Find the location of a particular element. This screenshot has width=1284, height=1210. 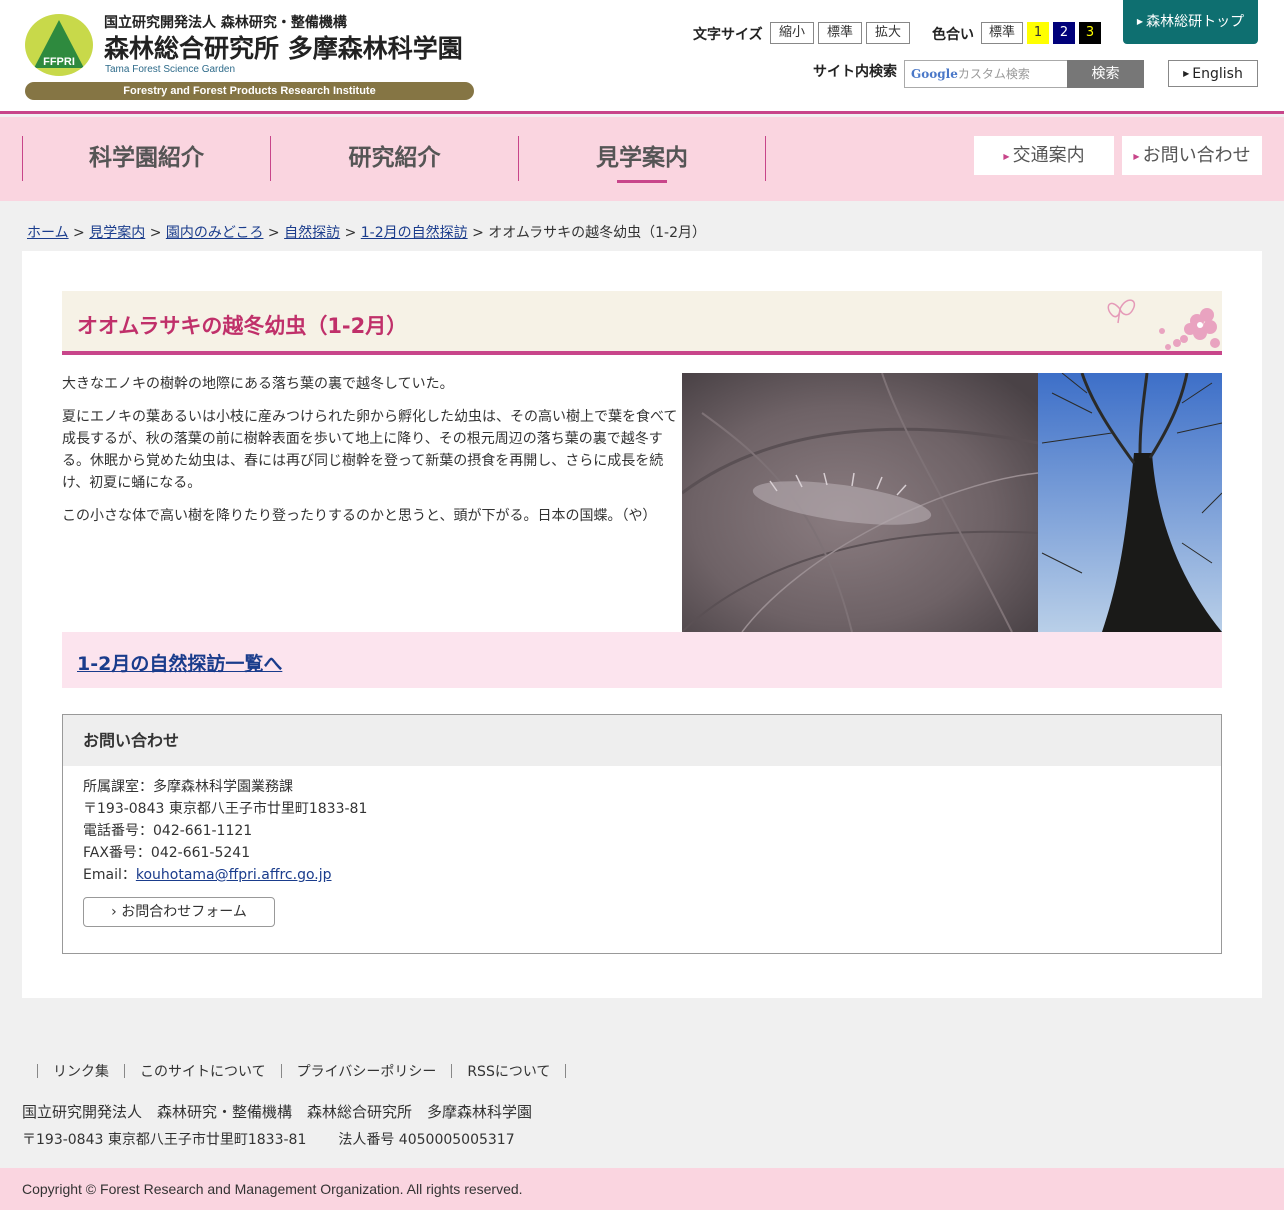

search-input: Googleカスタム検索 is located at coordinates (986, 74).